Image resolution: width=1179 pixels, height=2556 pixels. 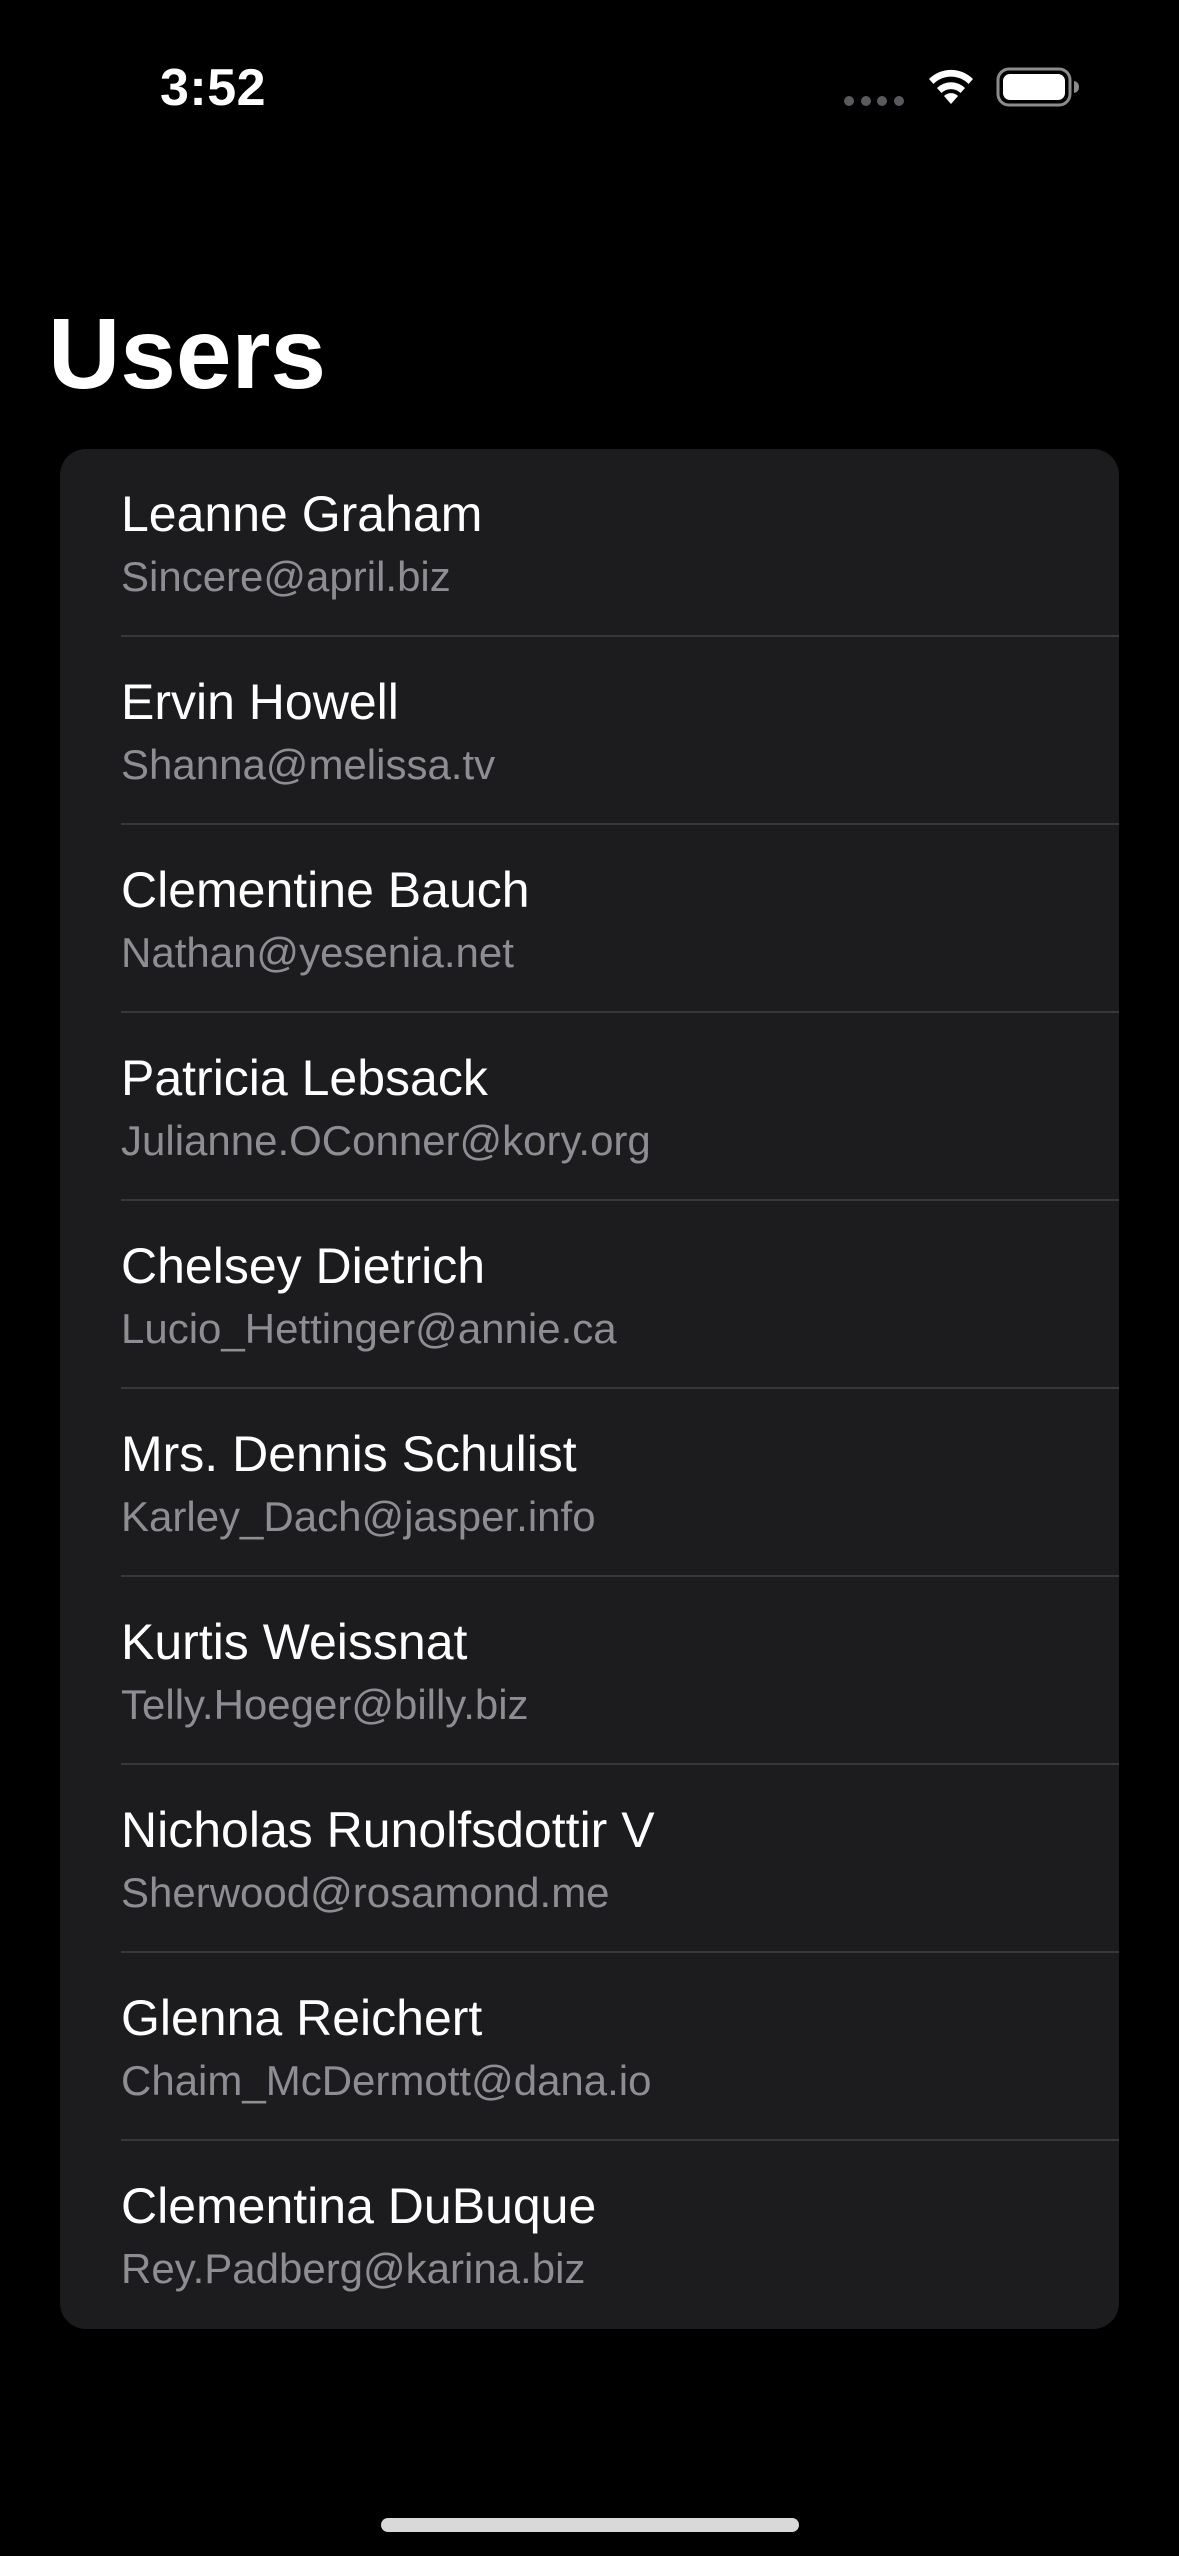 I want to click on user-email: Julianne.OConner@kory.org, so click(x=386, y=1140).